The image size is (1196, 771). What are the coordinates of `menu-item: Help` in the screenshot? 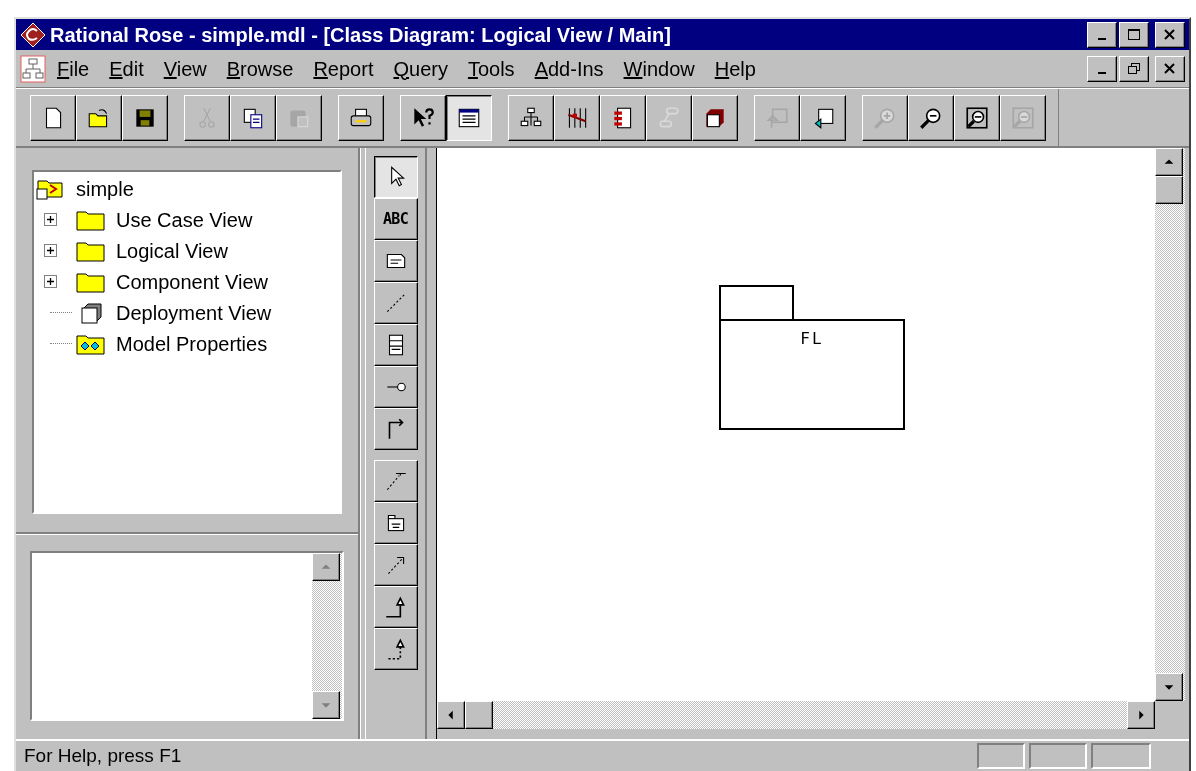 It's located at (735, 68).